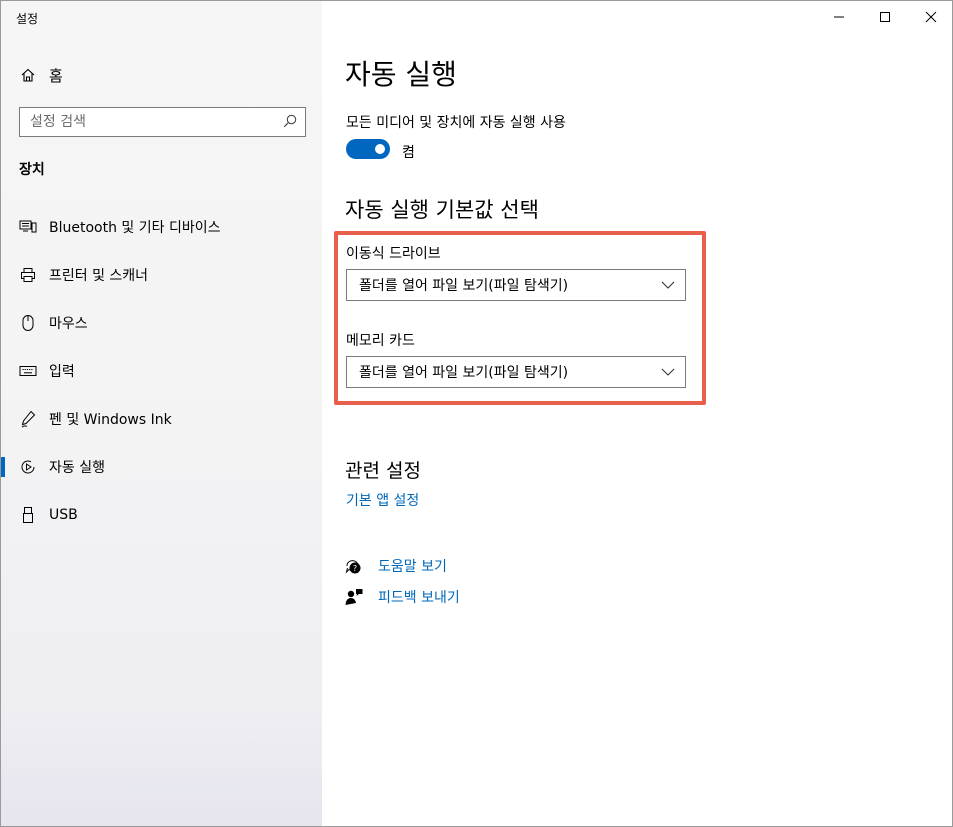  What do you see at coordinates (99, 276) in the screenshot?
I see `sidebar-item-label: 프린터 및 스캐너` at bounding box center [99, 276].